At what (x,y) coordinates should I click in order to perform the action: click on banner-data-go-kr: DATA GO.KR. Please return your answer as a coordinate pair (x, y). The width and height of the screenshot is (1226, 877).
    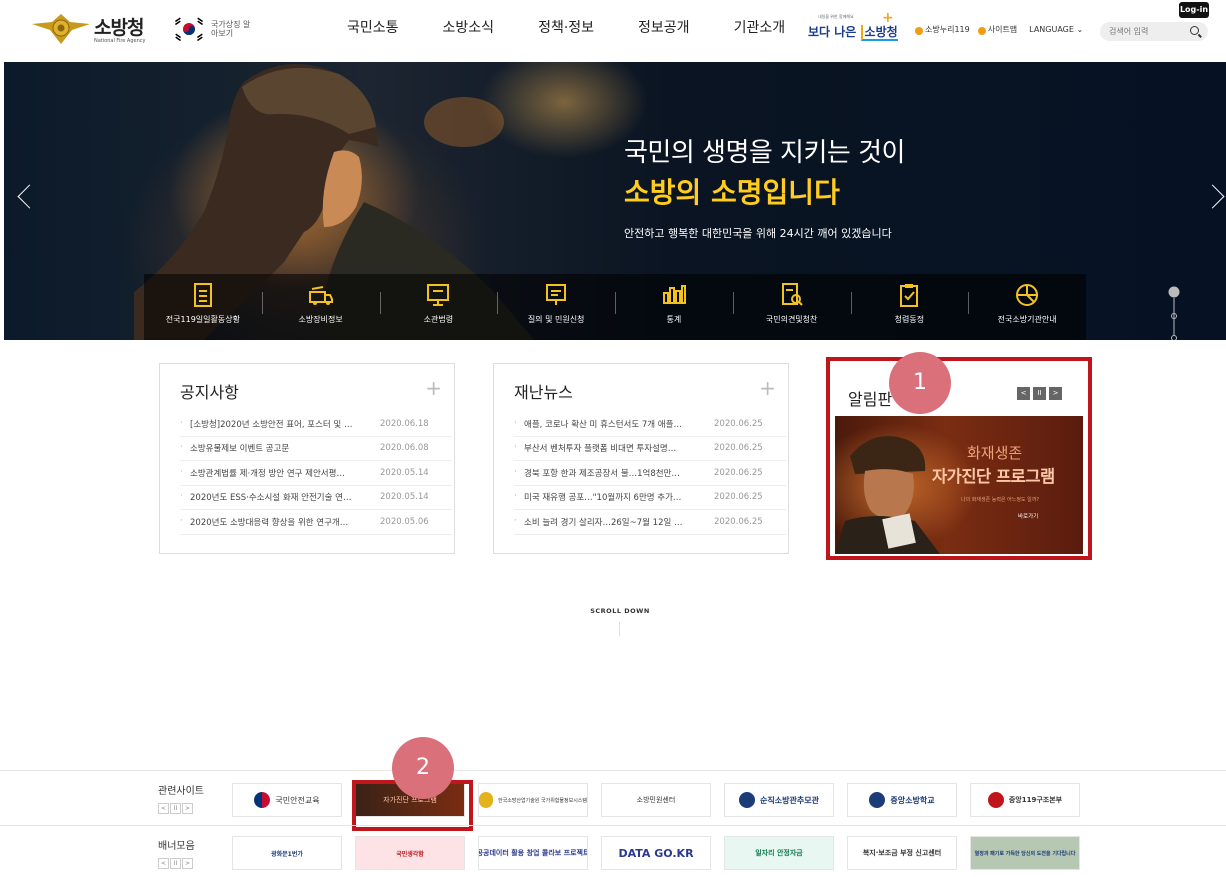
    Looking at the image, I should click on (656, 853).